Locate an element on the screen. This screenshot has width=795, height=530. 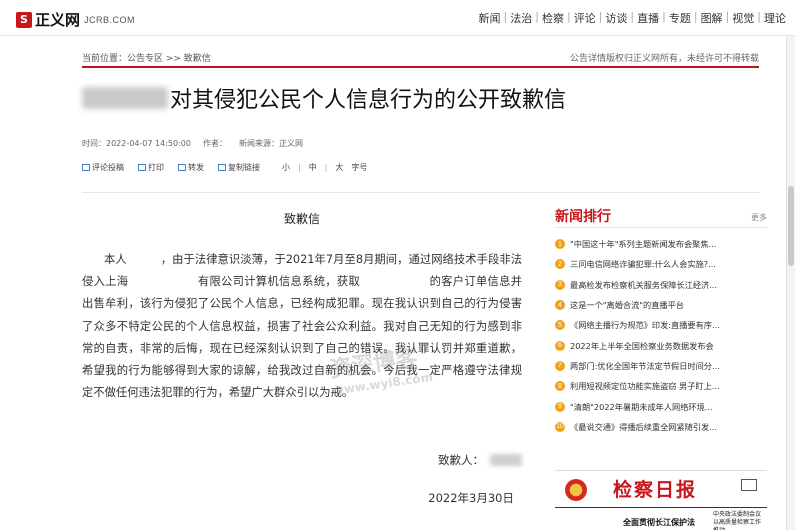
nav-item: 理论 is located at coordinates (775, 18).